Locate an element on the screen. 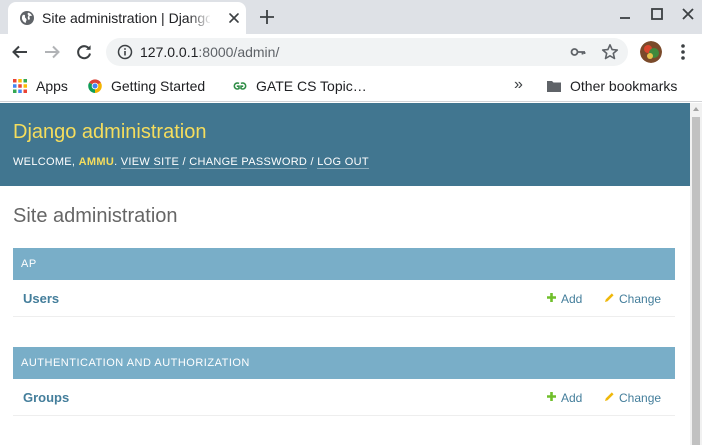 The width and height of the screenshot is (702, 445). url-host: 127.0.0.1 is located at coordinates (169, 52).